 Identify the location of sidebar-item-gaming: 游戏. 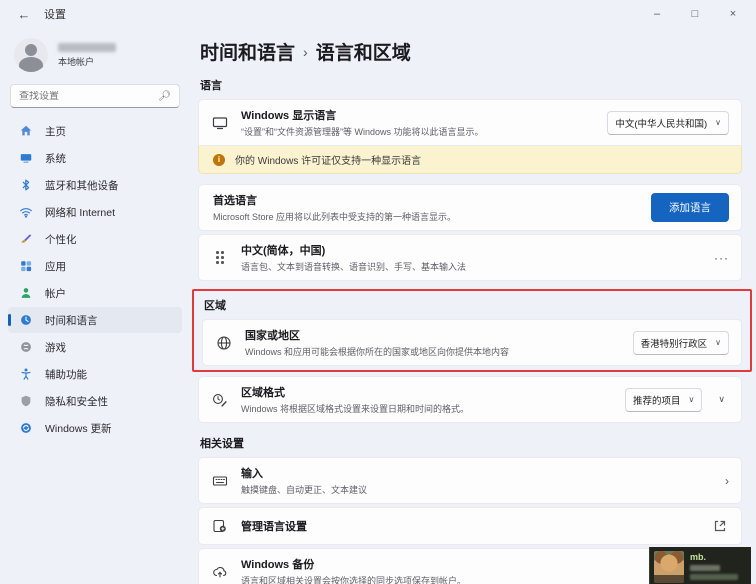
(95, 347).